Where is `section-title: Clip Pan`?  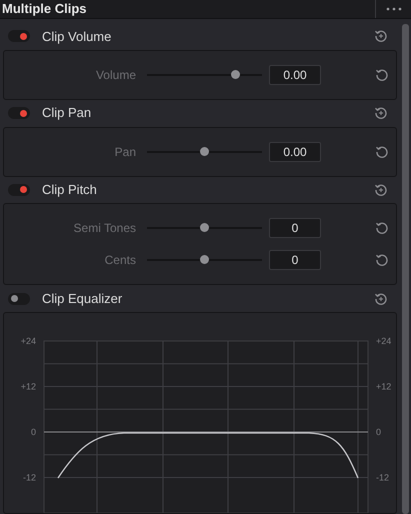 section-title: Clip Pan is located at coordinates (67, 113).